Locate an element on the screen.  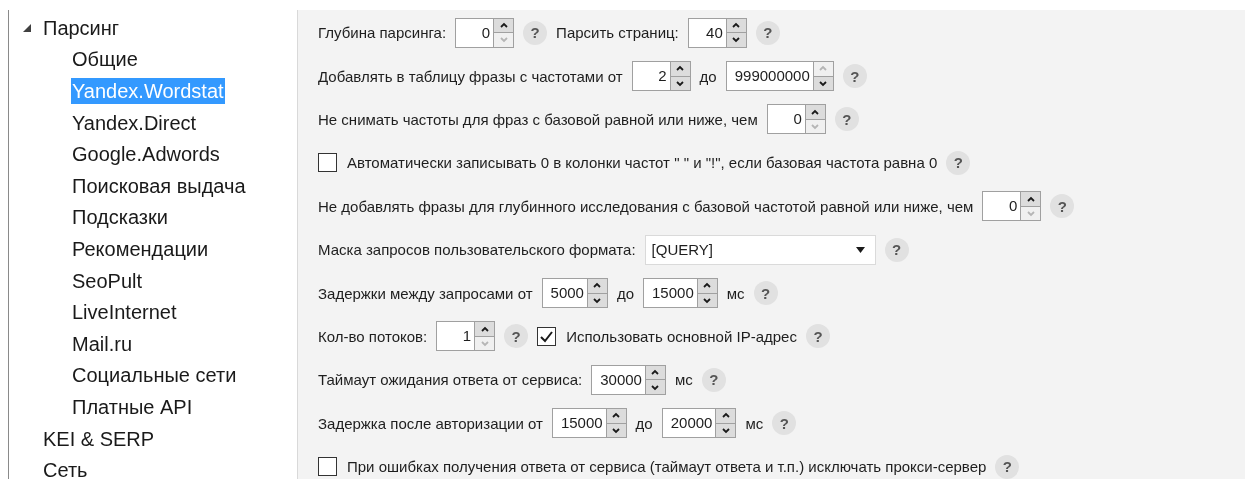
field-label: Задержка после авторизации от is located at coordinates (430, 423).